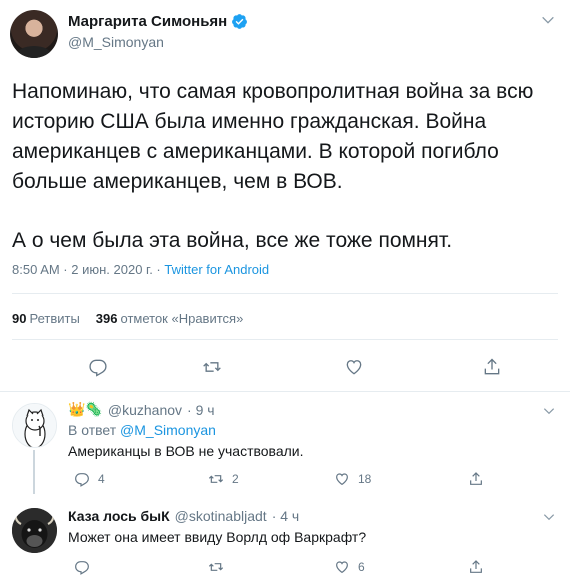 The width and height of the screenshot is (570, 579). Describe the element at coordinates (46, 318) in the screenshot. I see `retweets-stat: 90 Ретвиты` at that location.